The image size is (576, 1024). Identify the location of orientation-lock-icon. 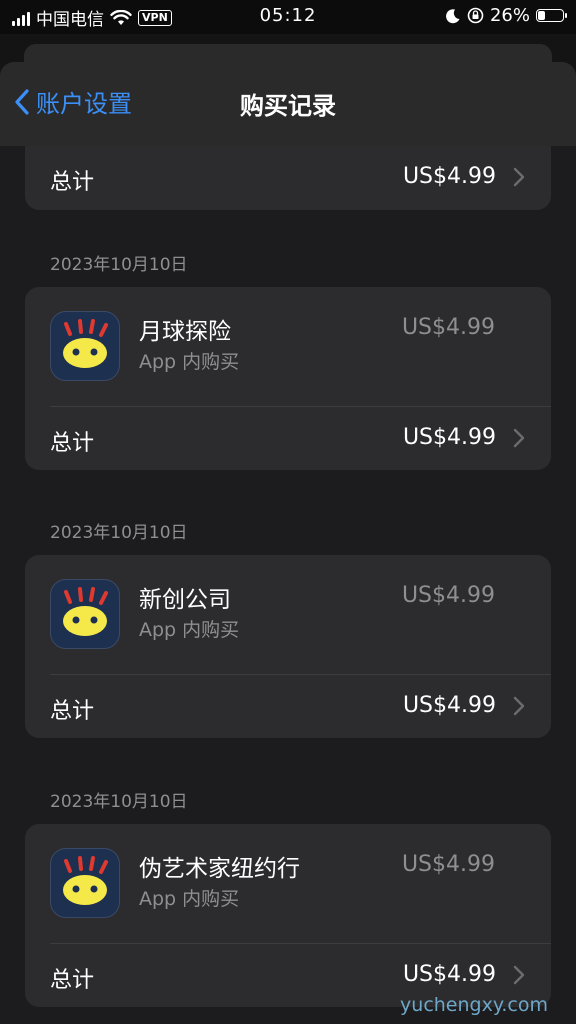
(475, 15).